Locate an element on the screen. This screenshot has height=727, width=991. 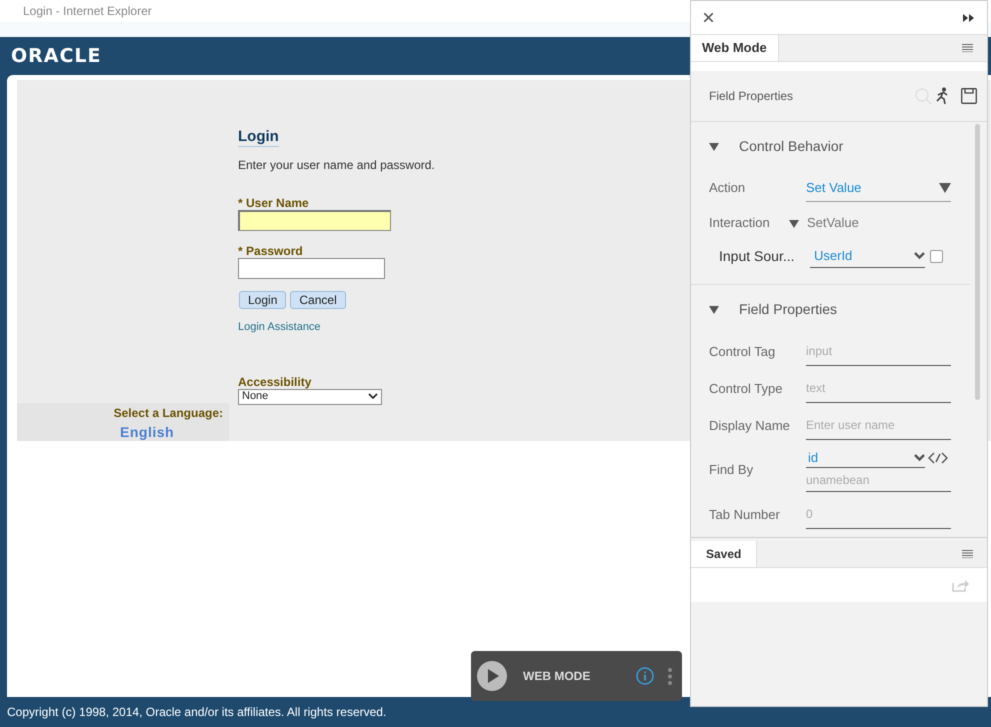
field-label: * Password is located at coordinates (271, 251).